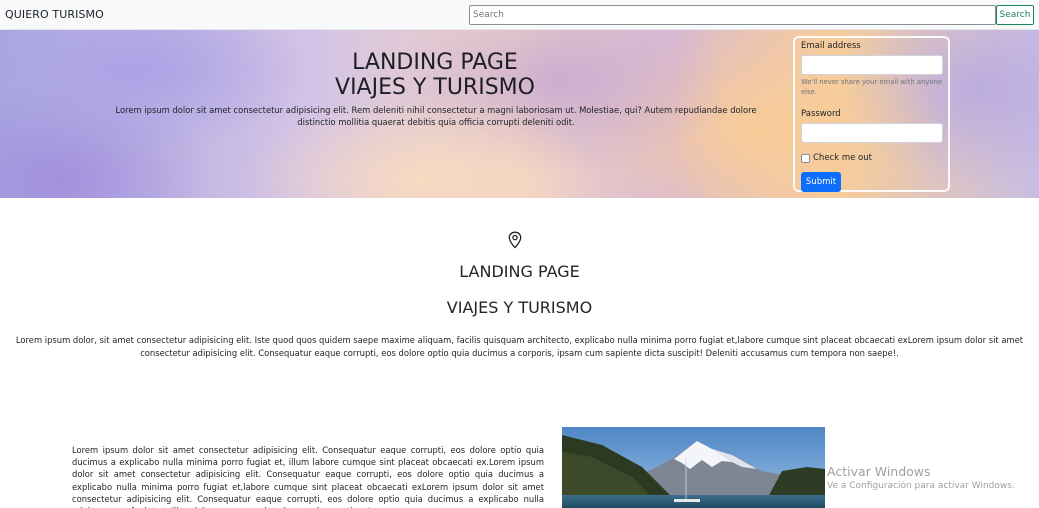 This screenshot has height=508, width=1039. What do you see at coordinates (879, 471) in the screenshot?
I see `windows-activation-title: Activar Windows` at bounding box center [879, 471].